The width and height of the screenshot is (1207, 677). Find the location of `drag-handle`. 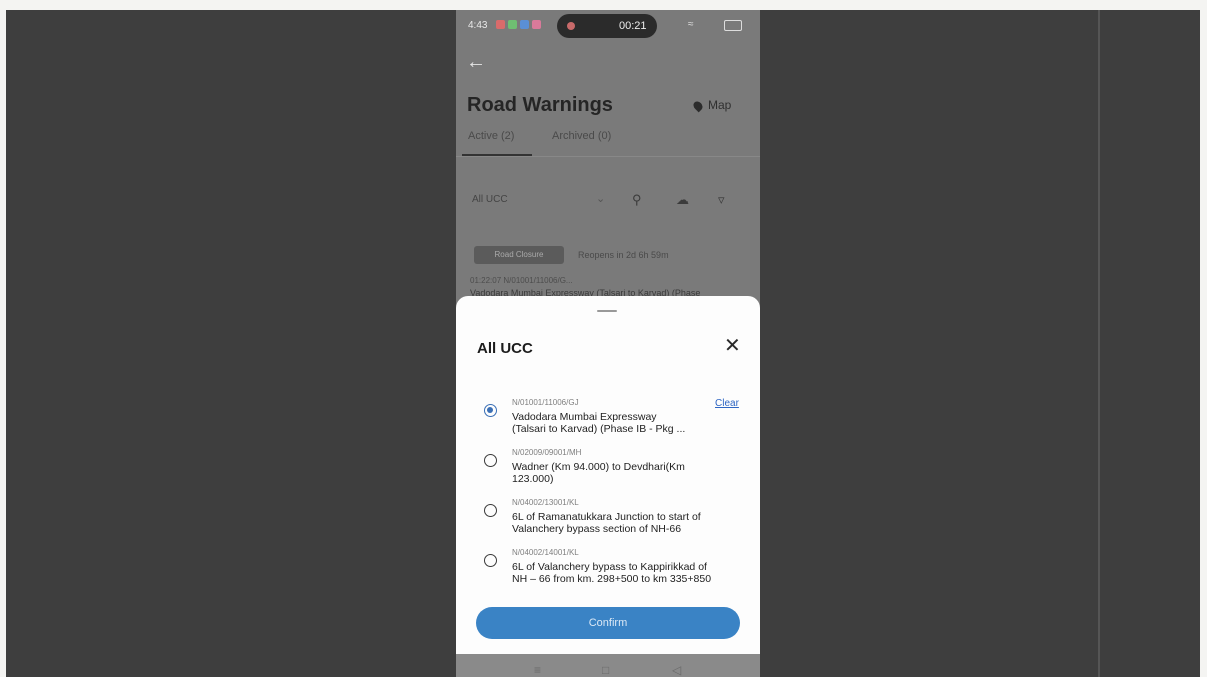

drag-handle is located at coordinates (607, 311).